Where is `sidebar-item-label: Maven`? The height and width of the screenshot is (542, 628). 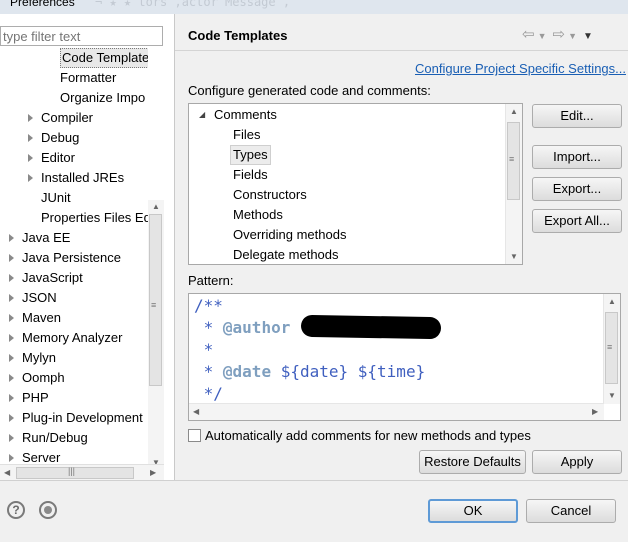 sidebar-item-label: Maven is located at coordinates (42, 317).